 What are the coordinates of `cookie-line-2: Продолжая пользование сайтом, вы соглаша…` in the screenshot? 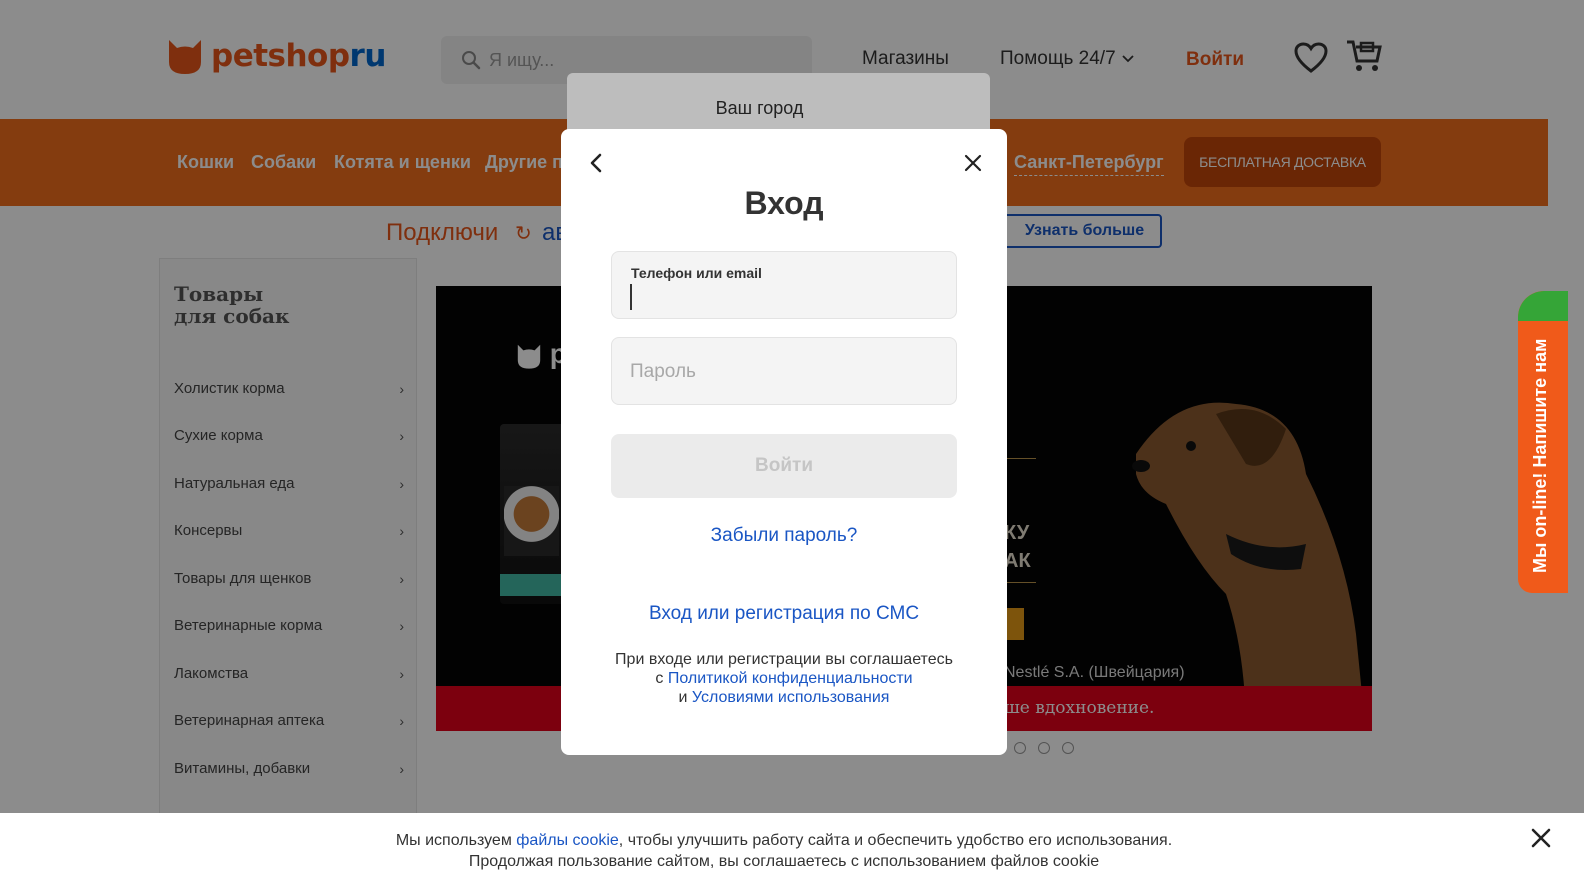 It's located at (784, 861).